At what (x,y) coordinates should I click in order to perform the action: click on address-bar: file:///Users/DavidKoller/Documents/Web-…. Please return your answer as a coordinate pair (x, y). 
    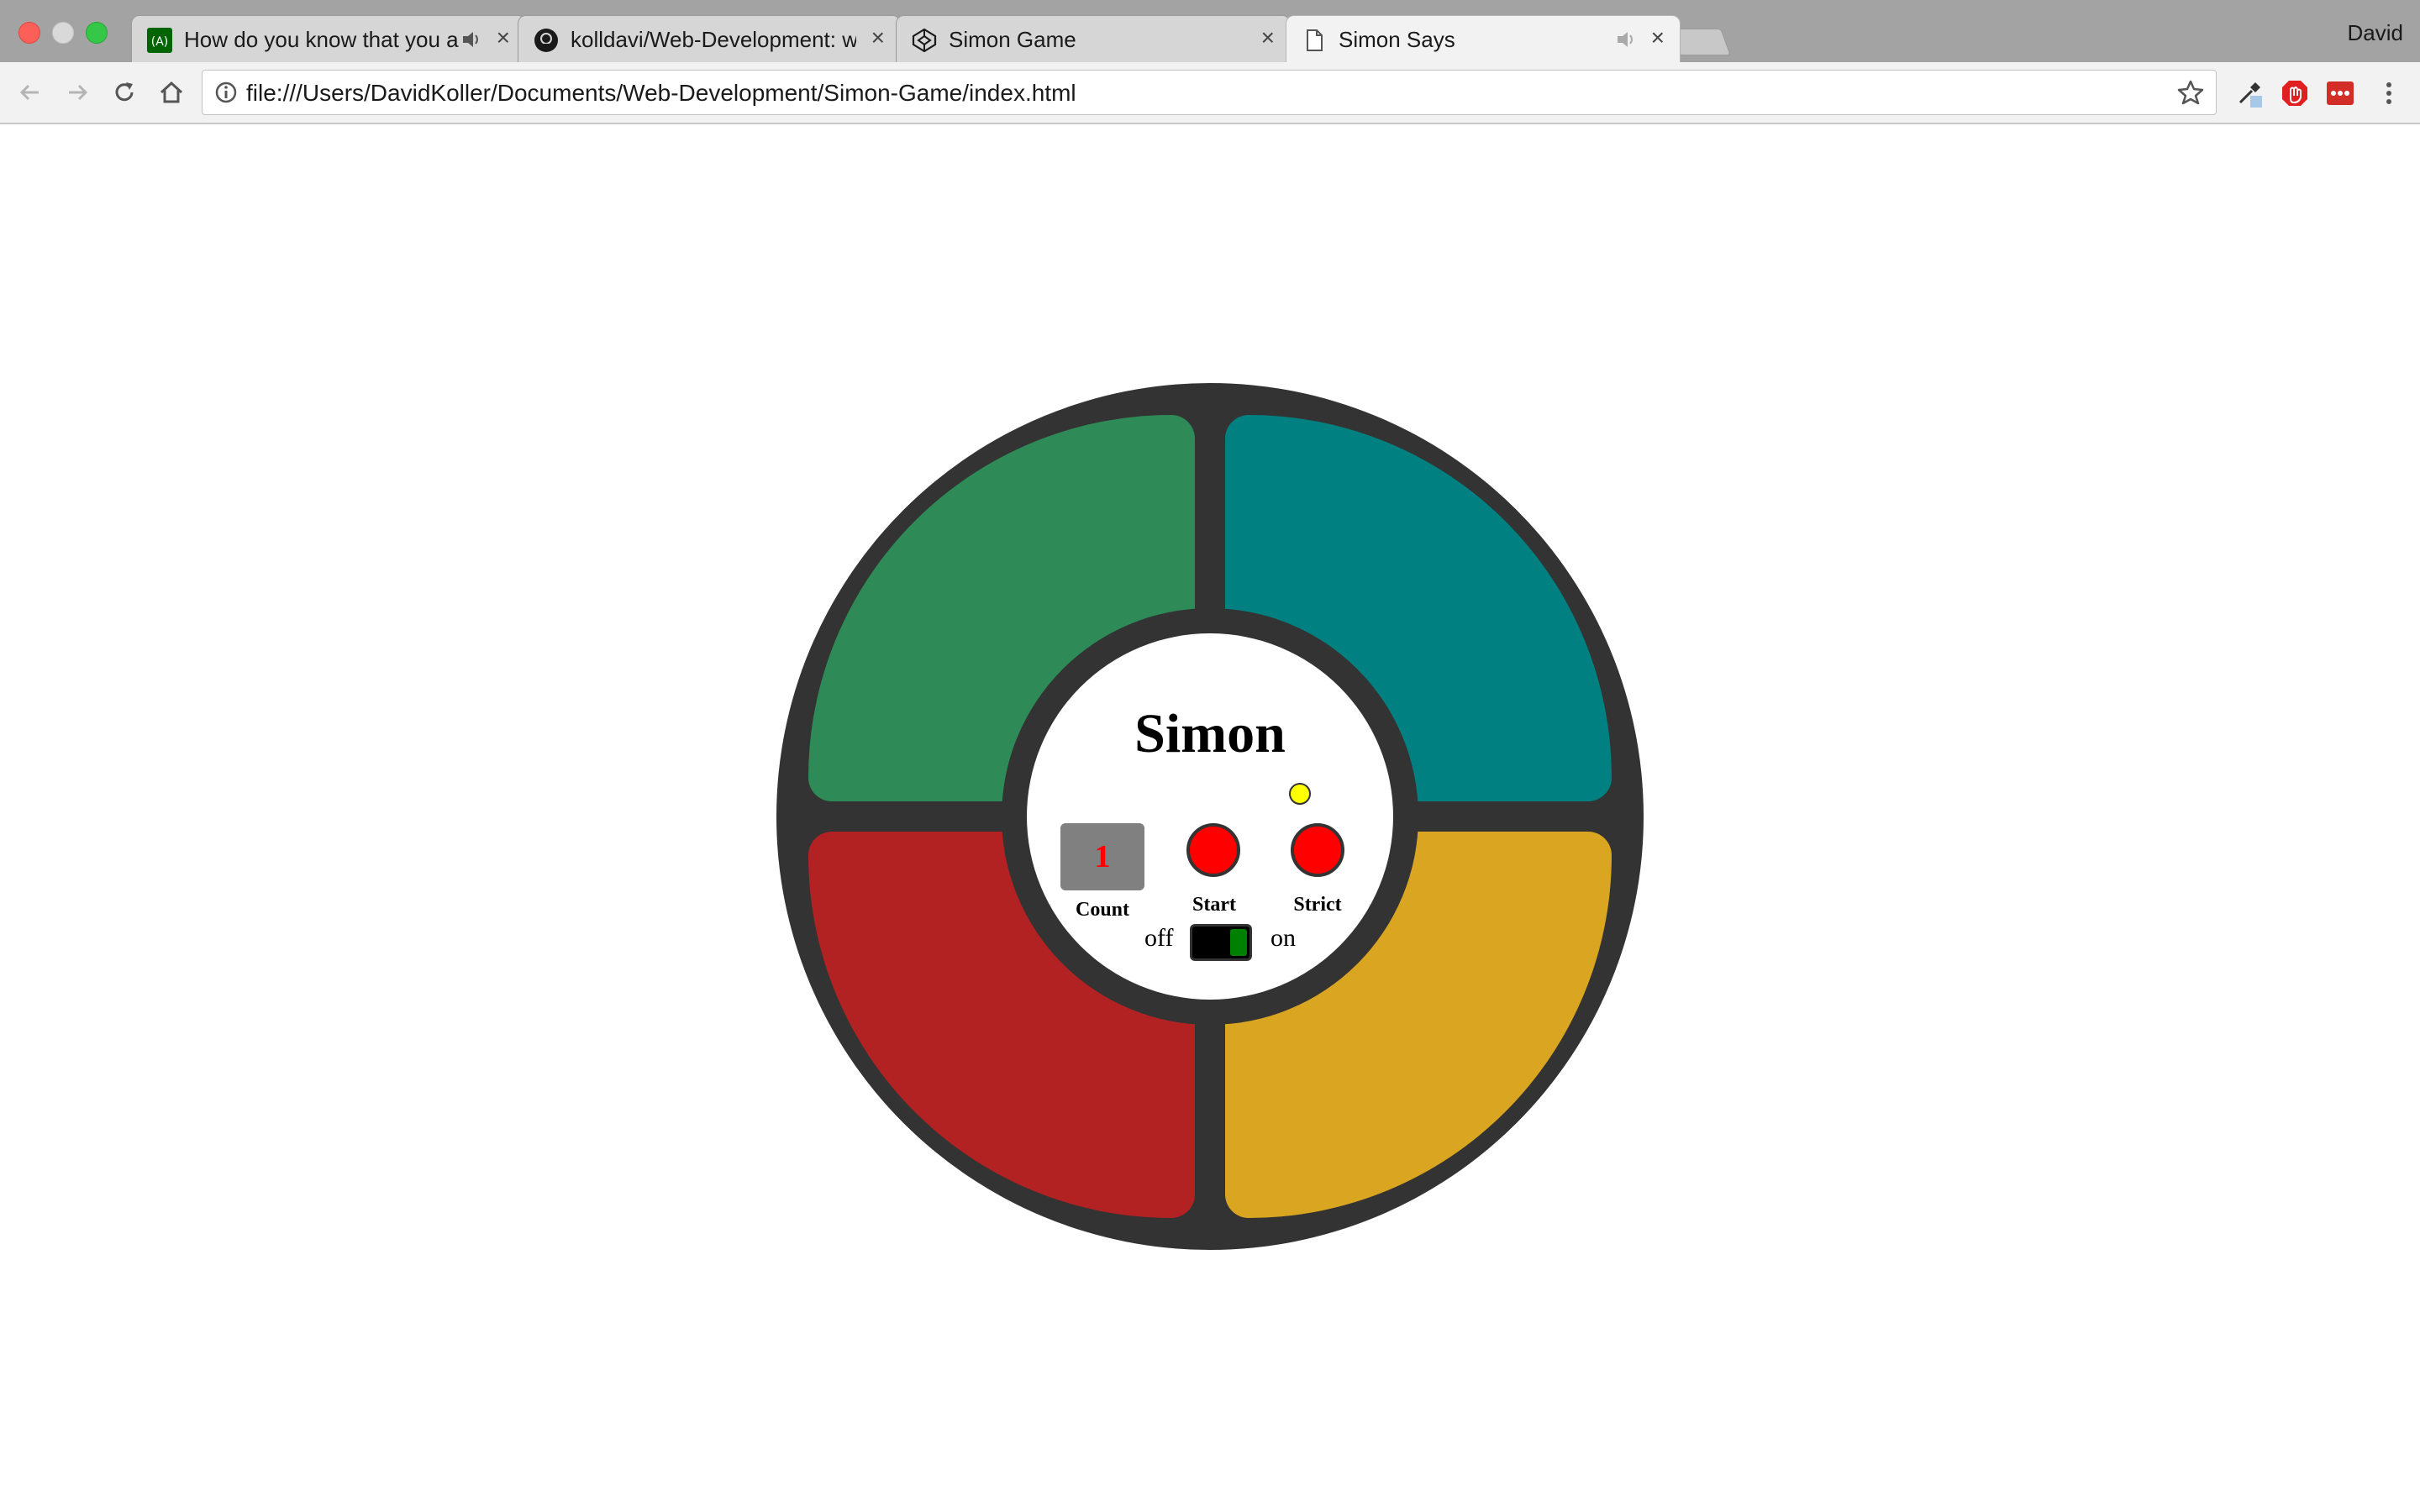
    Looking at the image, I should click on (1209, 92).